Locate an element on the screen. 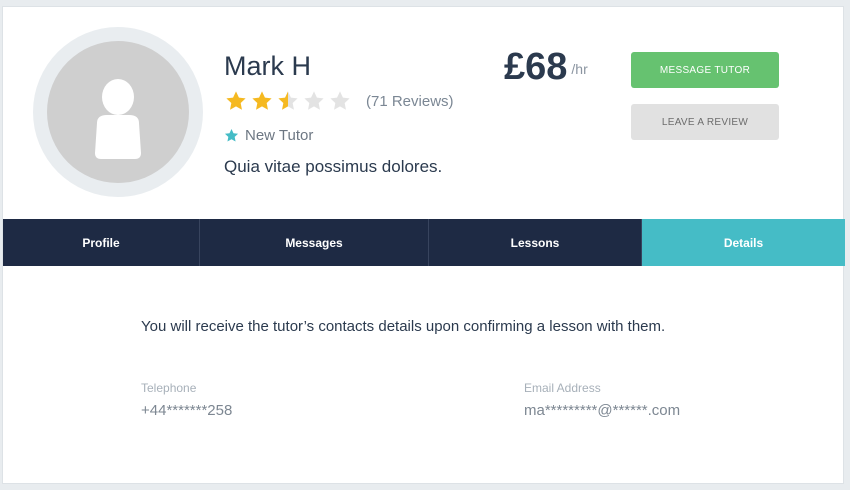 This screenshot has height=490, width=850. profile-tabs: Profile Messages Lessons Details is located at coordinates (424, 242).